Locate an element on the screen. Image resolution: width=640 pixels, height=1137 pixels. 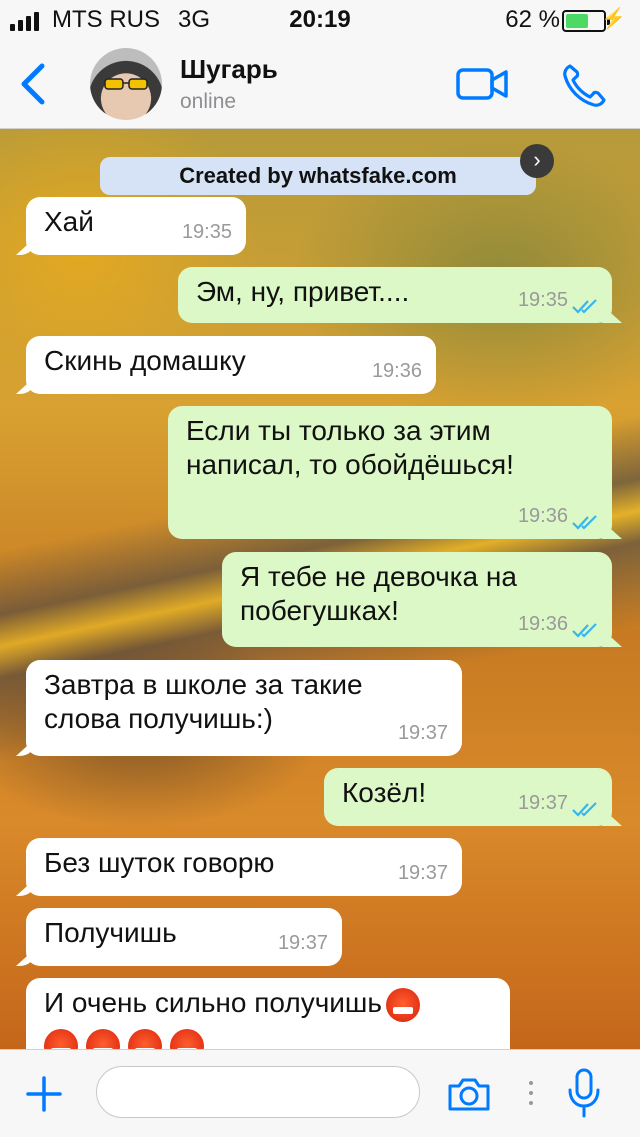
close-icon: › is located at coordinates (537, 161).